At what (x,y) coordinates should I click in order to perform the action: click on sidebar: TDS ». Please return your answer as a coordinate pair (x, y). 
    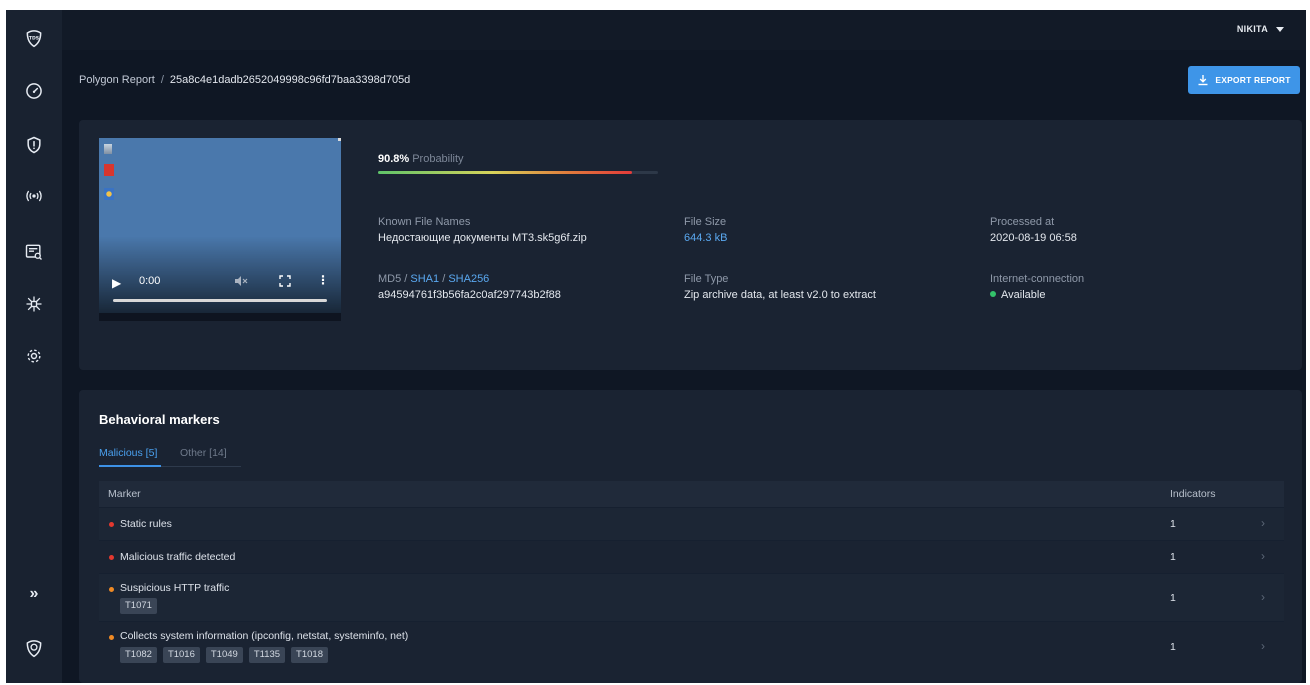
    Looking at the image, I should click on (34, 346).